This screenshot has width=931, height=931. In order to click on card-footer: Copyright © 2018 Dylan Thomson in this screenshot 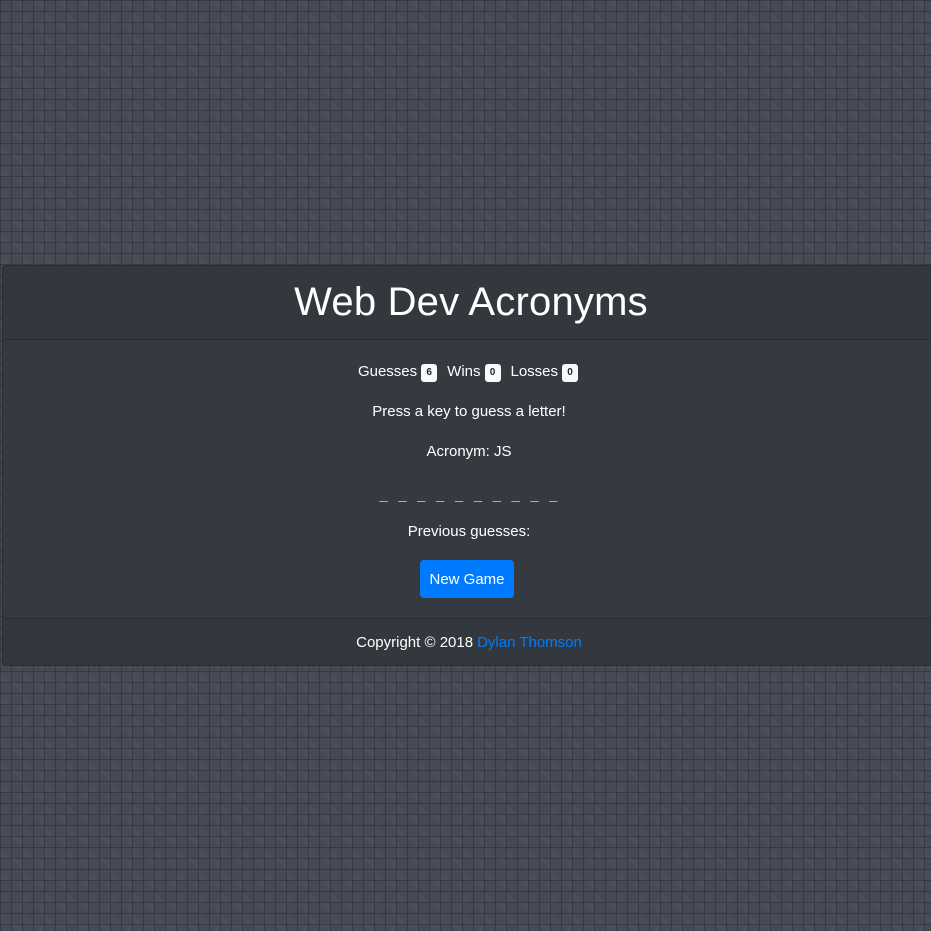, I will do `click(467, 642)`.